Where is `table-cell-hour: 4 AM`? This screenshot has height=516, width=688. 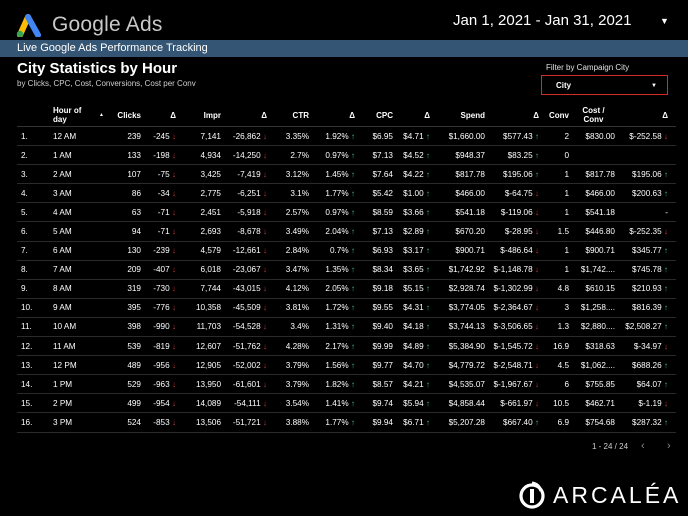
table-cell-hour: 4 AM is located at coordinates (62, 212).